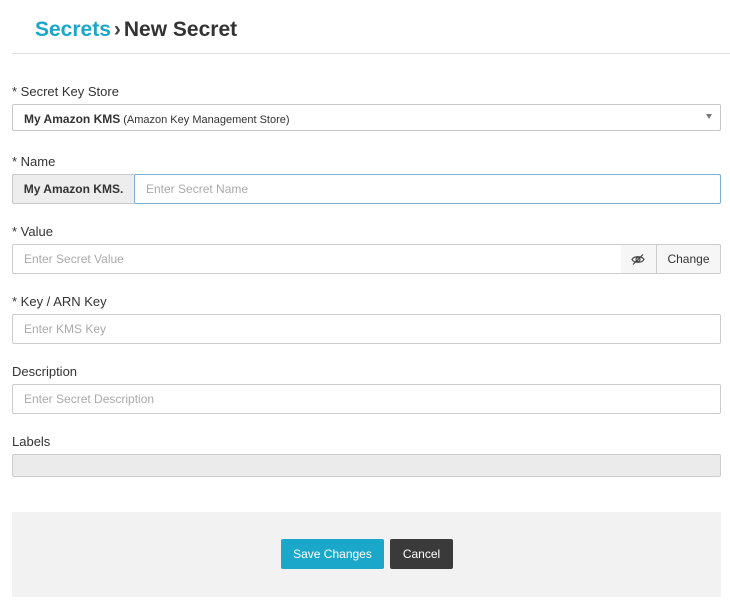  I want to click on breadcrumb-current: New Secret, so click(180, 29).